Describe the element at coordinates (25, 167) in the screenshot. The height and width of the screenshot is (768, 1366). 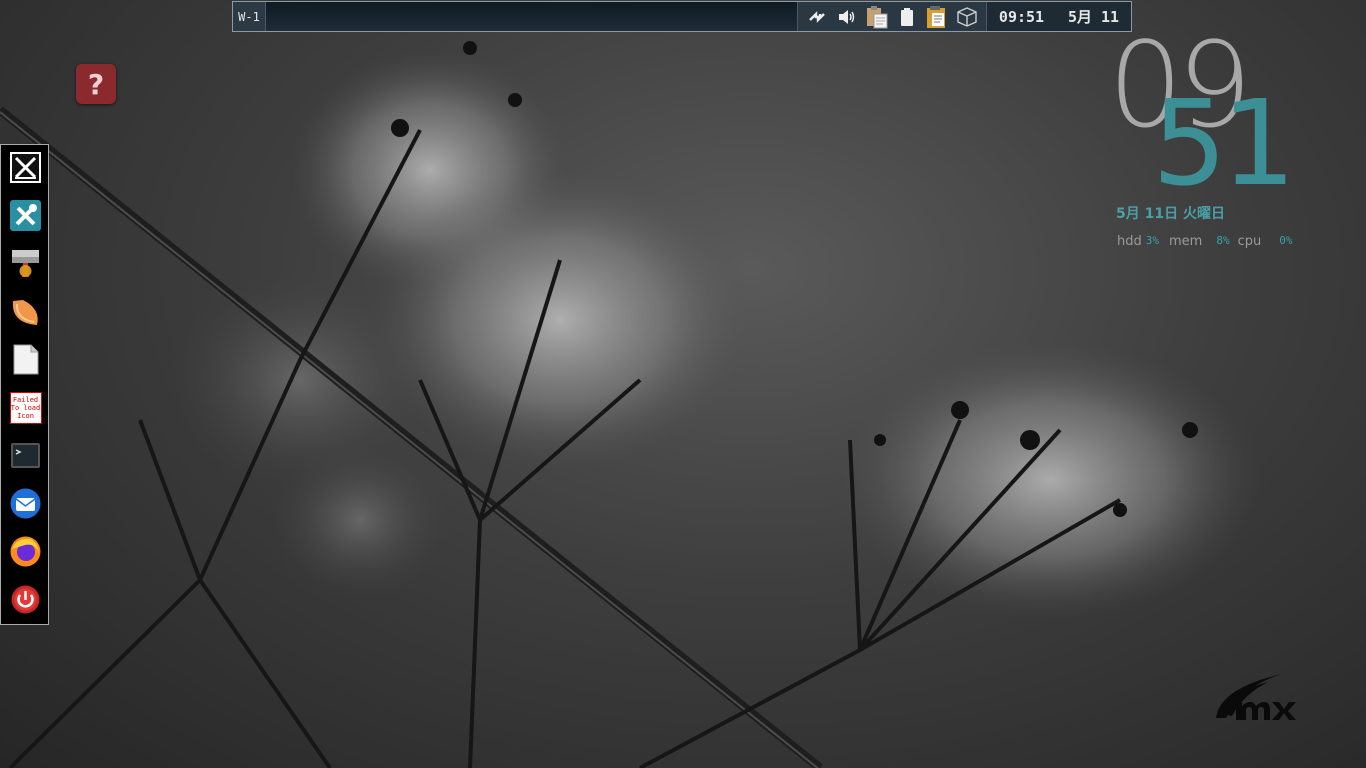
I see `mx-tweak-icon` at that location.